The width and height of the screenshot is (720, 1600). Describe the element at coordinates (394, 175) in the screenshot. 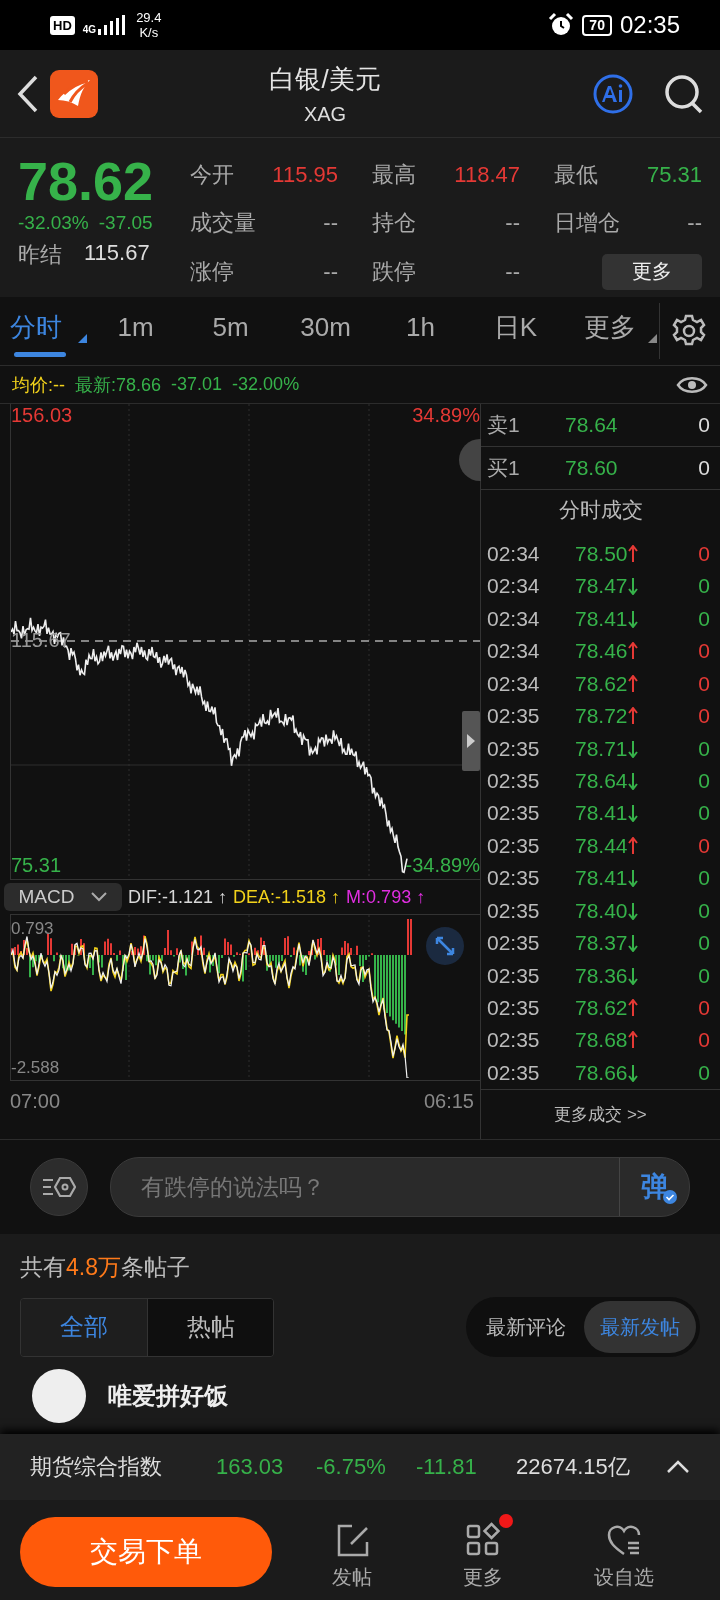

I see `field-label: 最高` at that location.